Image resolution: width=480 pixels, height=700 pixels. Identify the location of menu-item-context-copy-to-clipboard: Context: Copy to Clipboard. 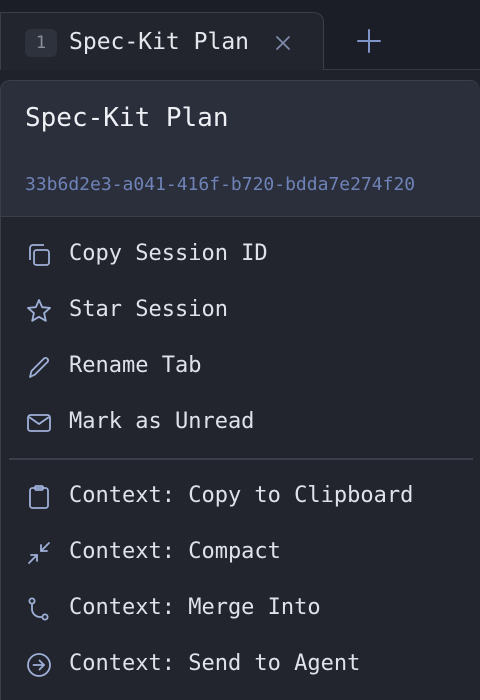
(240, 496).